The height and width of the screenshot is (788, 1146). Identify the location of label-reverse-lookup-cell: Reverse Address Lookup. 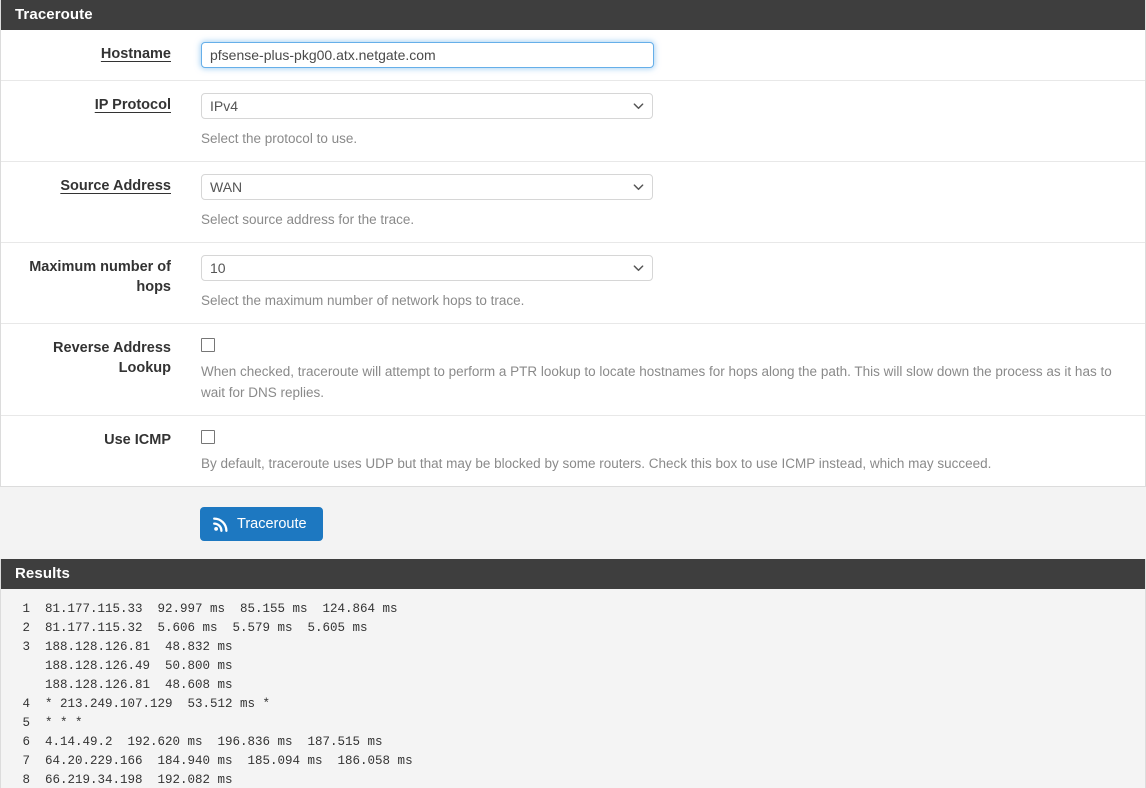
(91, 358).